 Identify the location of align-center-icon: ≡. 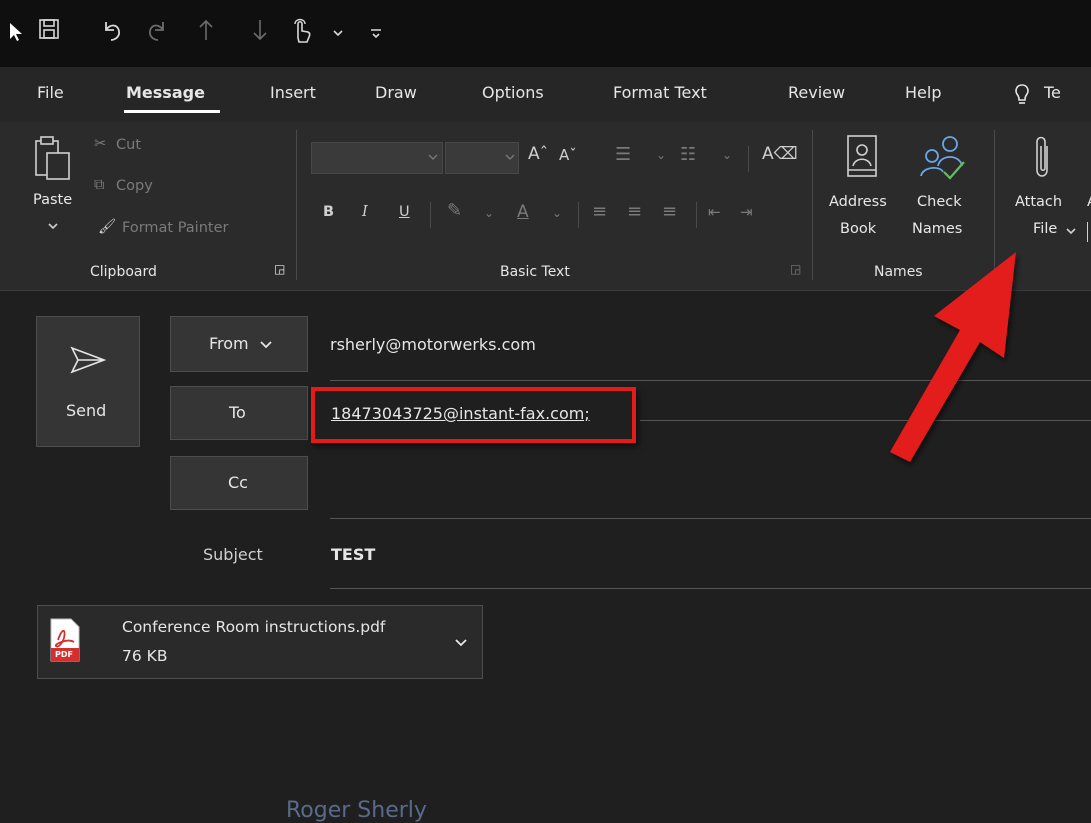
(634, 211).